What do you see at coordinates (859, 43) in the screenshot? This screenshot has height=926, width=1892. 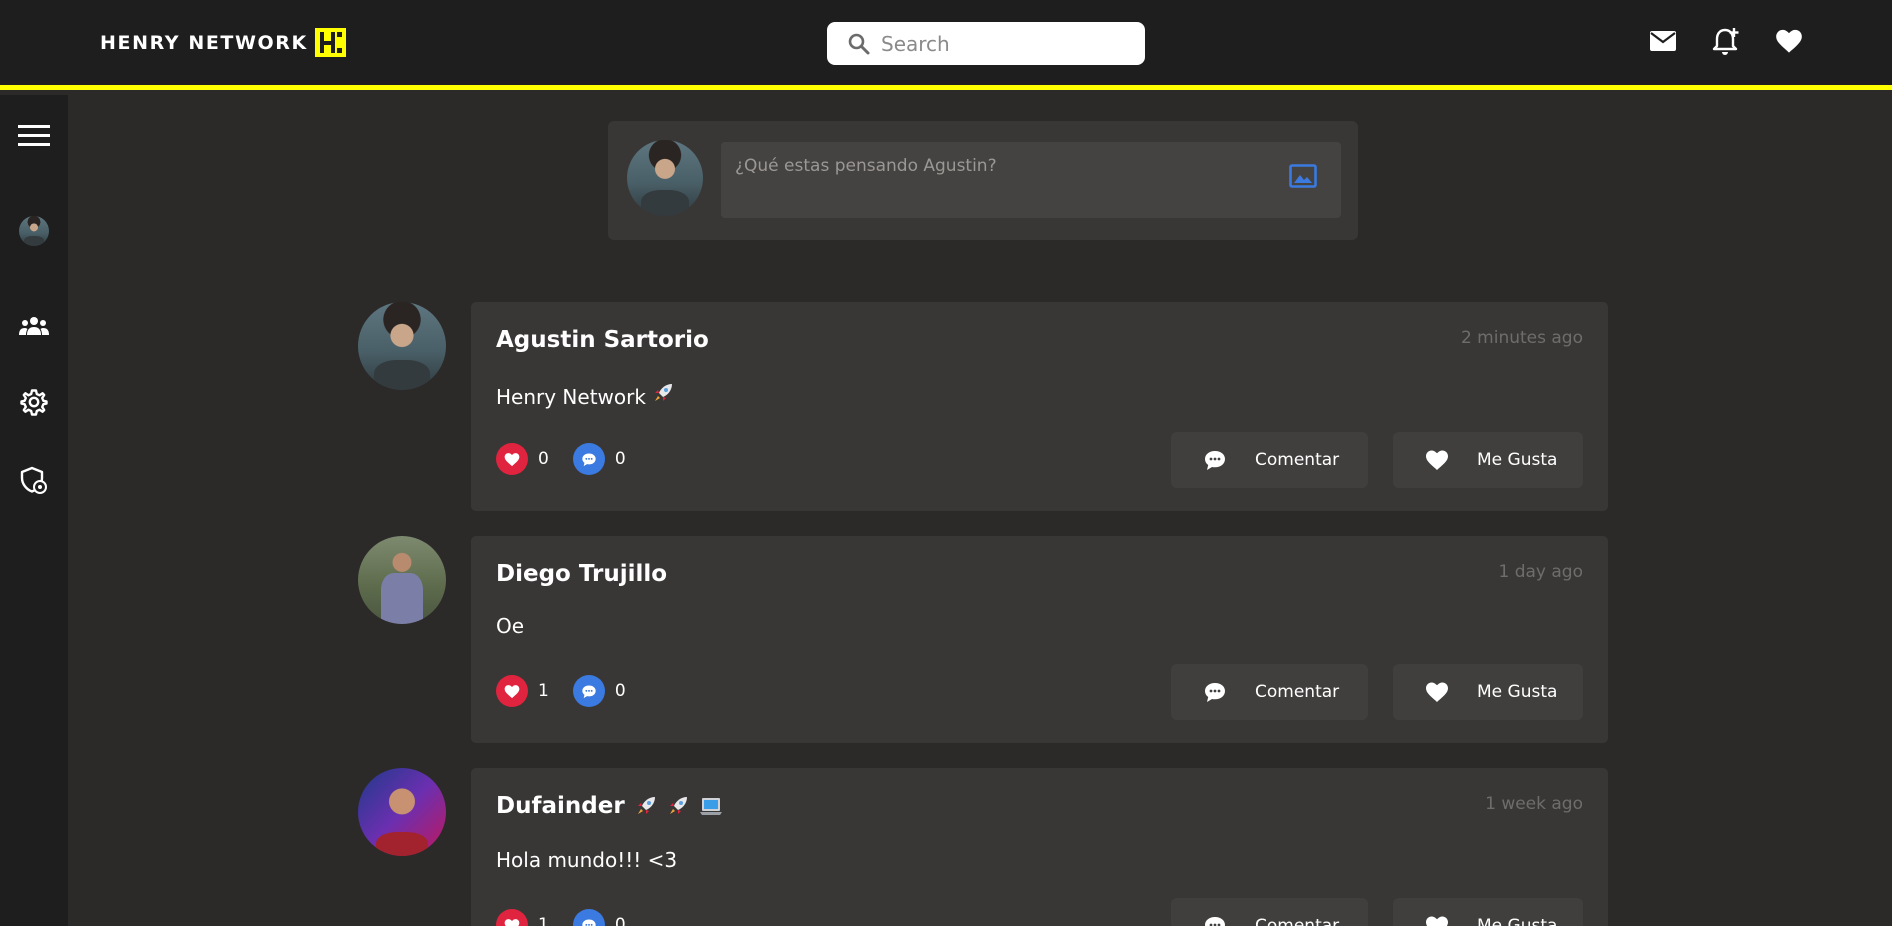 I see `search-icon` at bounding box center [859, 43].